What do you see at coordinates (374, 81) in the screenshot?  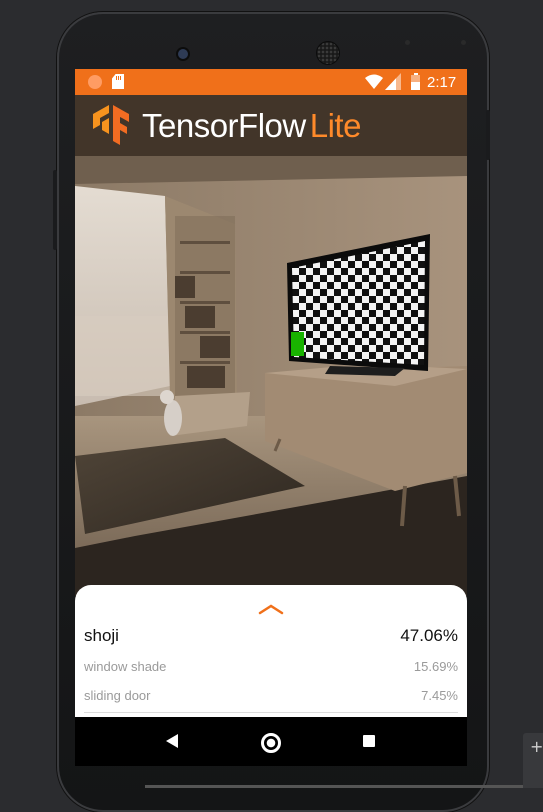 I see `wifi-icon` at bounding box center [374, 81].